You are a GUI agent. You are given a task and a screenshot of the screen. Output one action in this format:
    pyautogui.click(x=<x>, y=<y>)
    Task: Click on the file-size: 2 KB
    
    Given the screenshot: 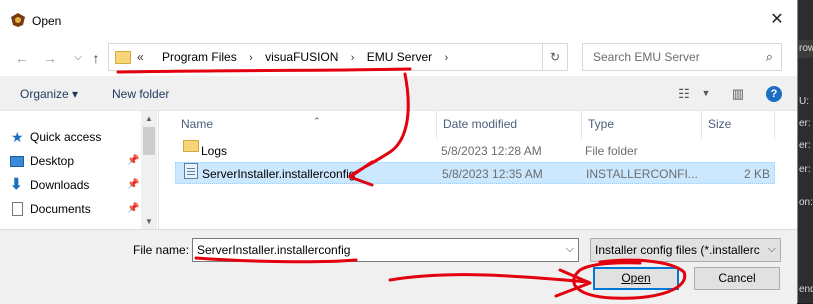 What is the action you would take?
    pyautogui.click(x=757, y=174)
    